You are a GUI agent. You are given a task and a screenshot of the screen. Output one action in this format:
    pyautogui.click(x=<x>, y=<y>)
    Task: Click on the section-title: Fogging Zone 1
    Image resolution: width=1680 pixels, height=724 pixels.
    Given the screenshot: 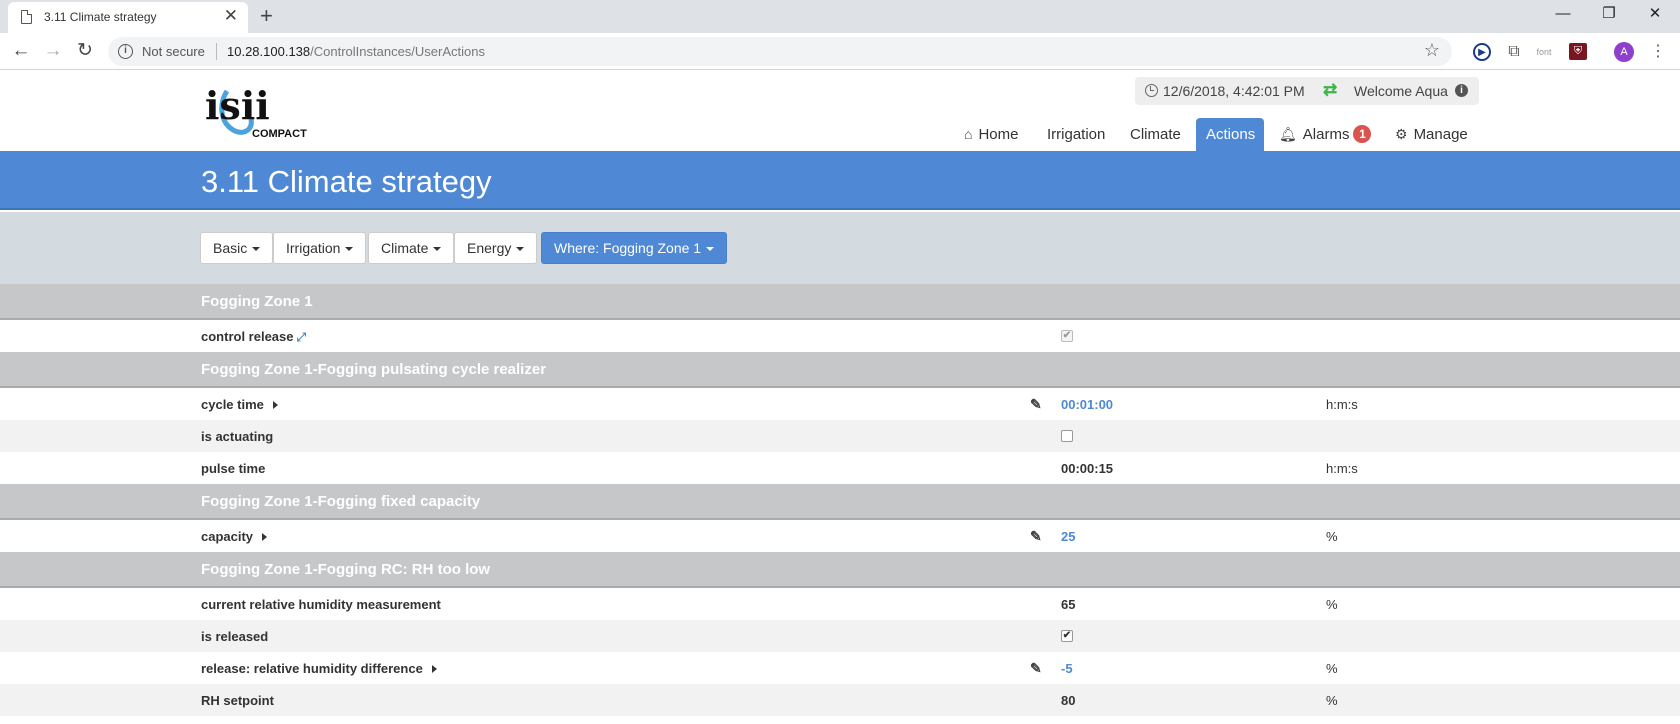 What is the action you would take?
    pyautogui.click(x=257, y=301)
    